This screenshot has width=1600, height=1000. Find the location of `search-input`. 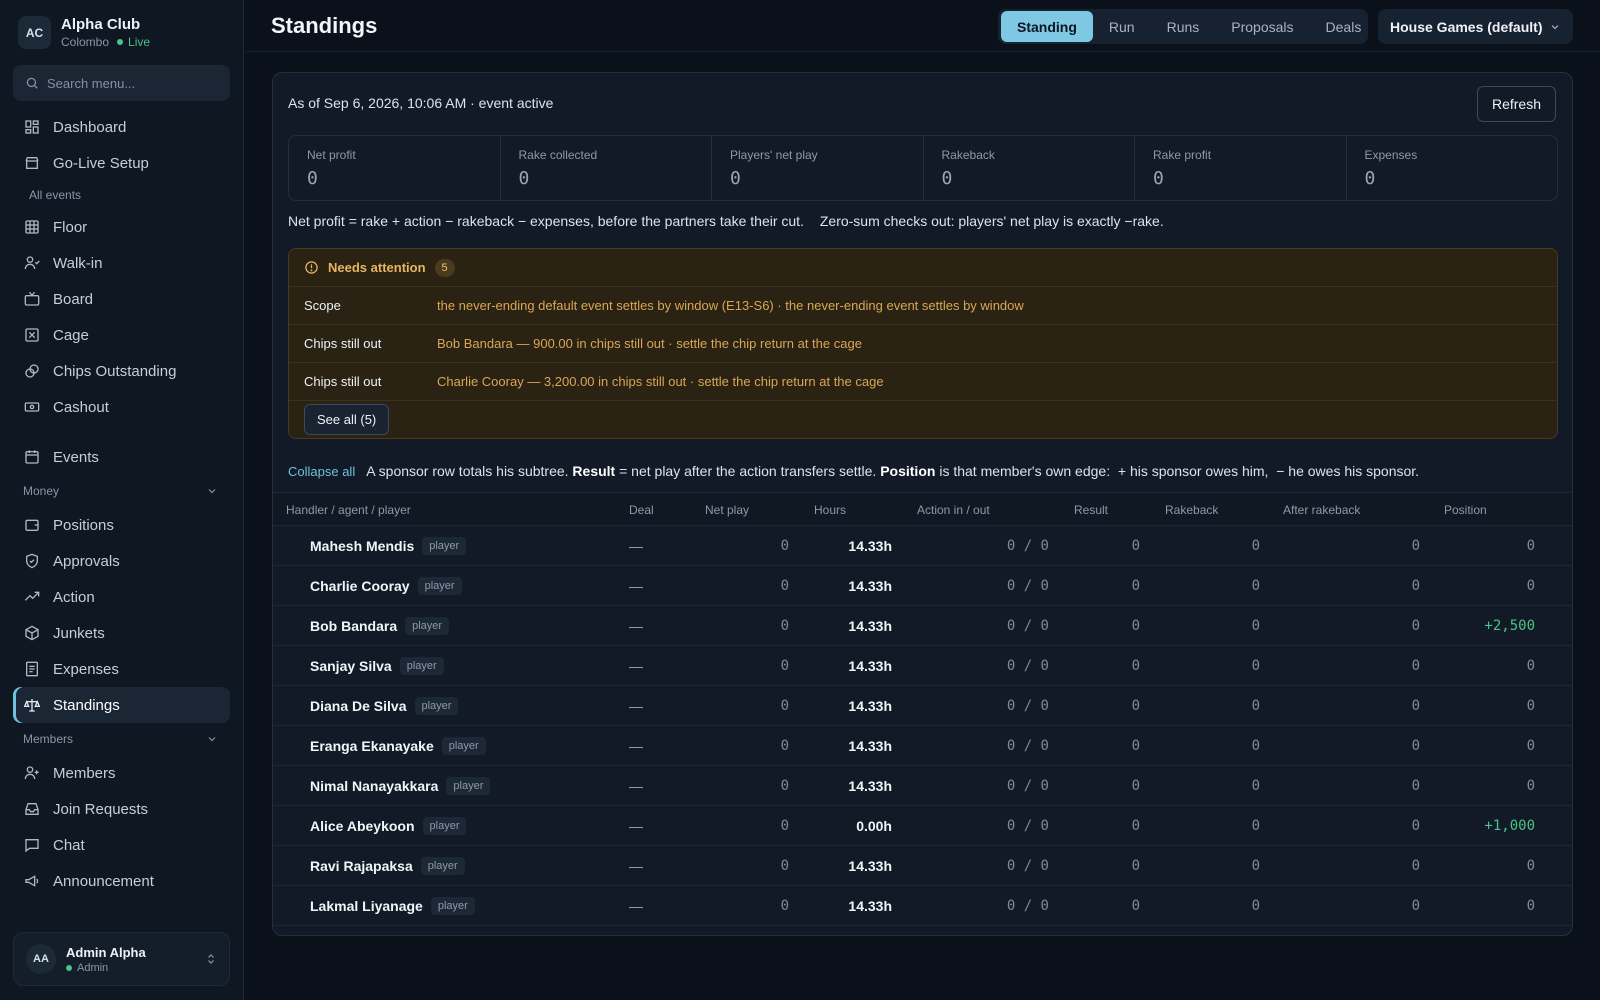

search-input is located at coordinates (132, 83).